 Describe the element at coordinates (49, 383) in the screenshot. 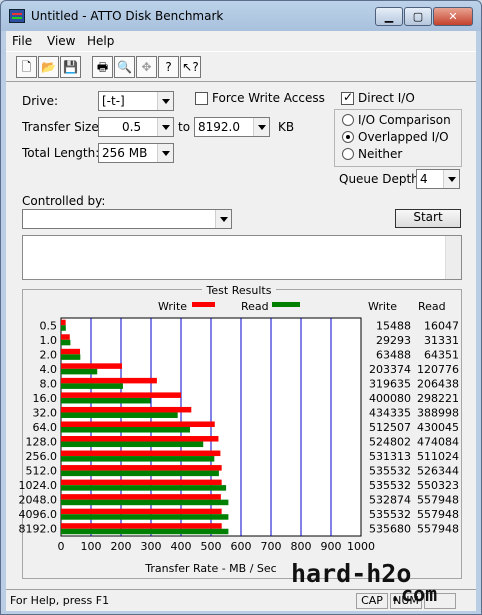

I see `transfer-size-label: 8.0` at that location.